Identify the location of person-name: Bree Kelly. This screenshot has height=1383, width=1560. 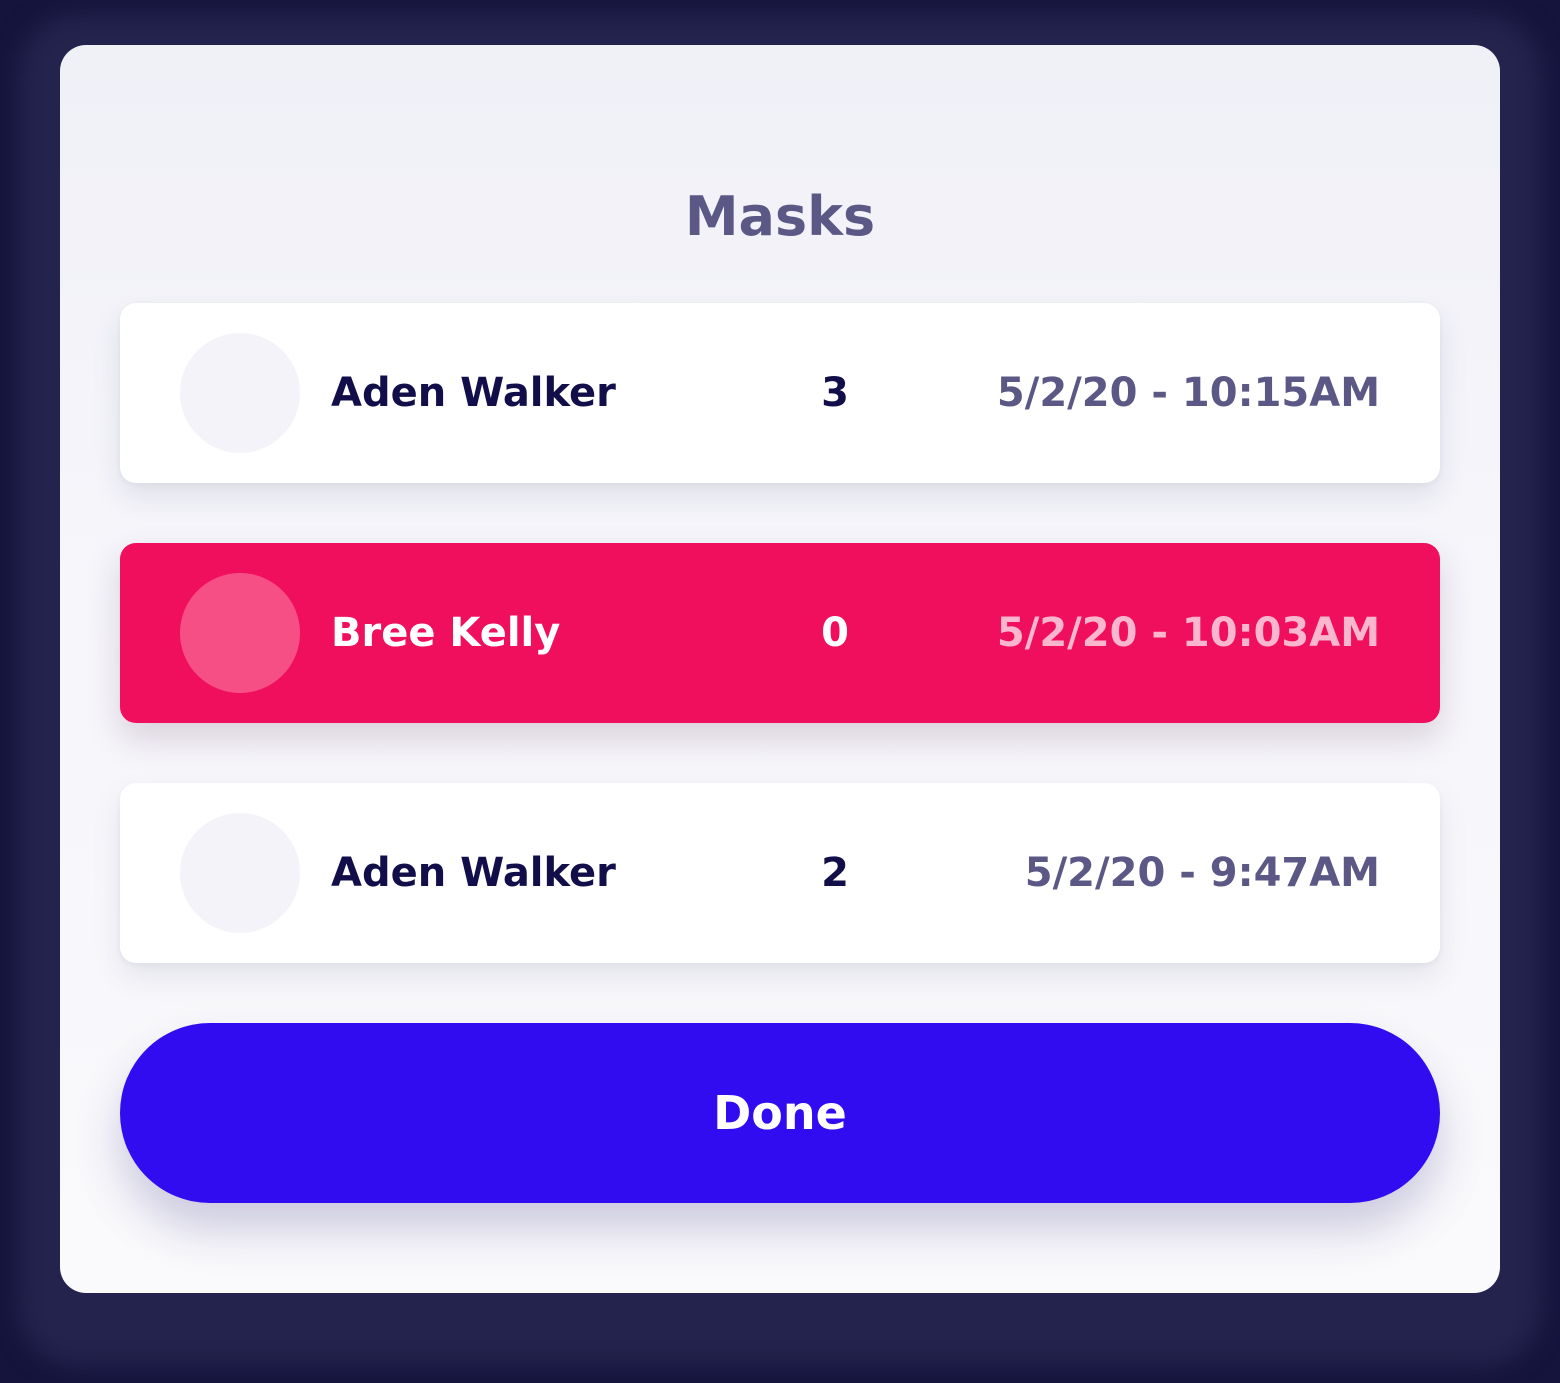
(446, 633).